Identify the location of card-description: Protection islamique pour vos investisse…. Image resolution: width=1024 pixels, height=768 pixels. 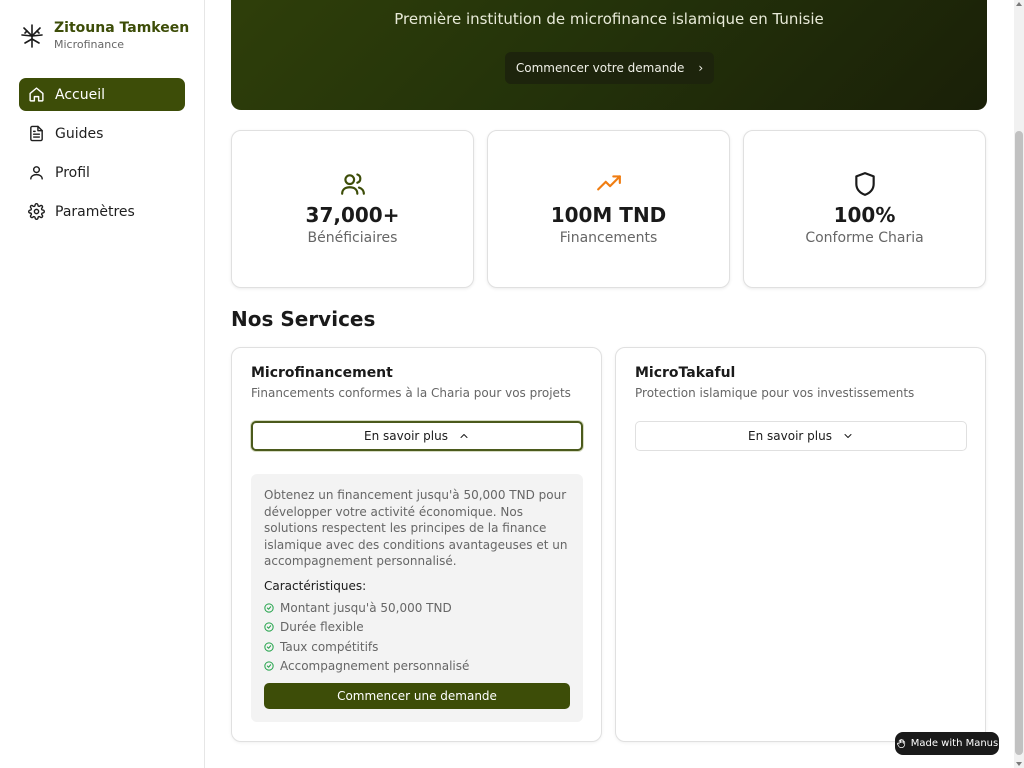
(775, 393).